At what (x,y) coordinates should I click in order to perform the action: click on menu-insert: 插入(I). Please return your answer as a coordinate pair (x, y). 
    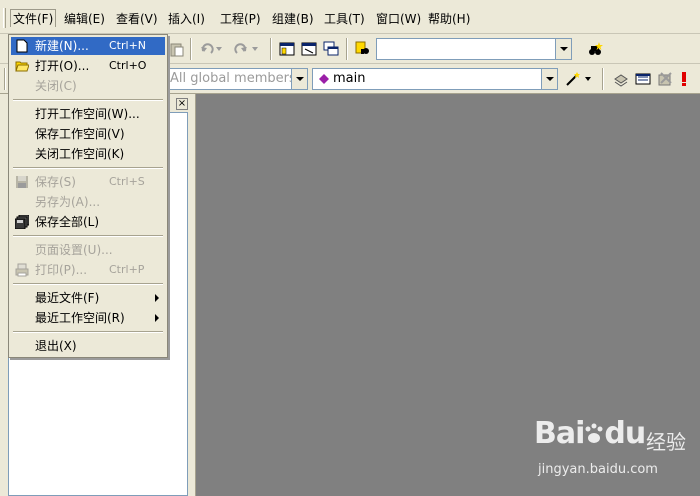
    Looking at the image, I should click on (186, 19).